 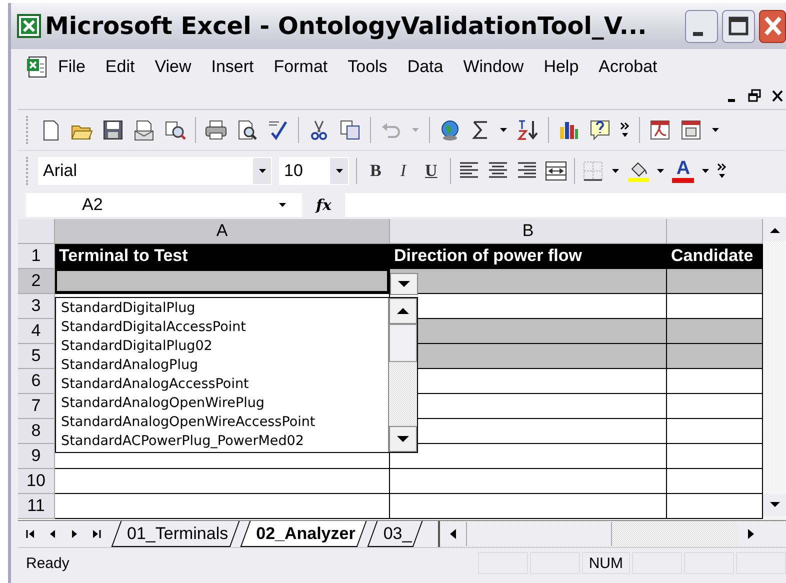 I want to click on column-header: A, so click(x=222, y=231).